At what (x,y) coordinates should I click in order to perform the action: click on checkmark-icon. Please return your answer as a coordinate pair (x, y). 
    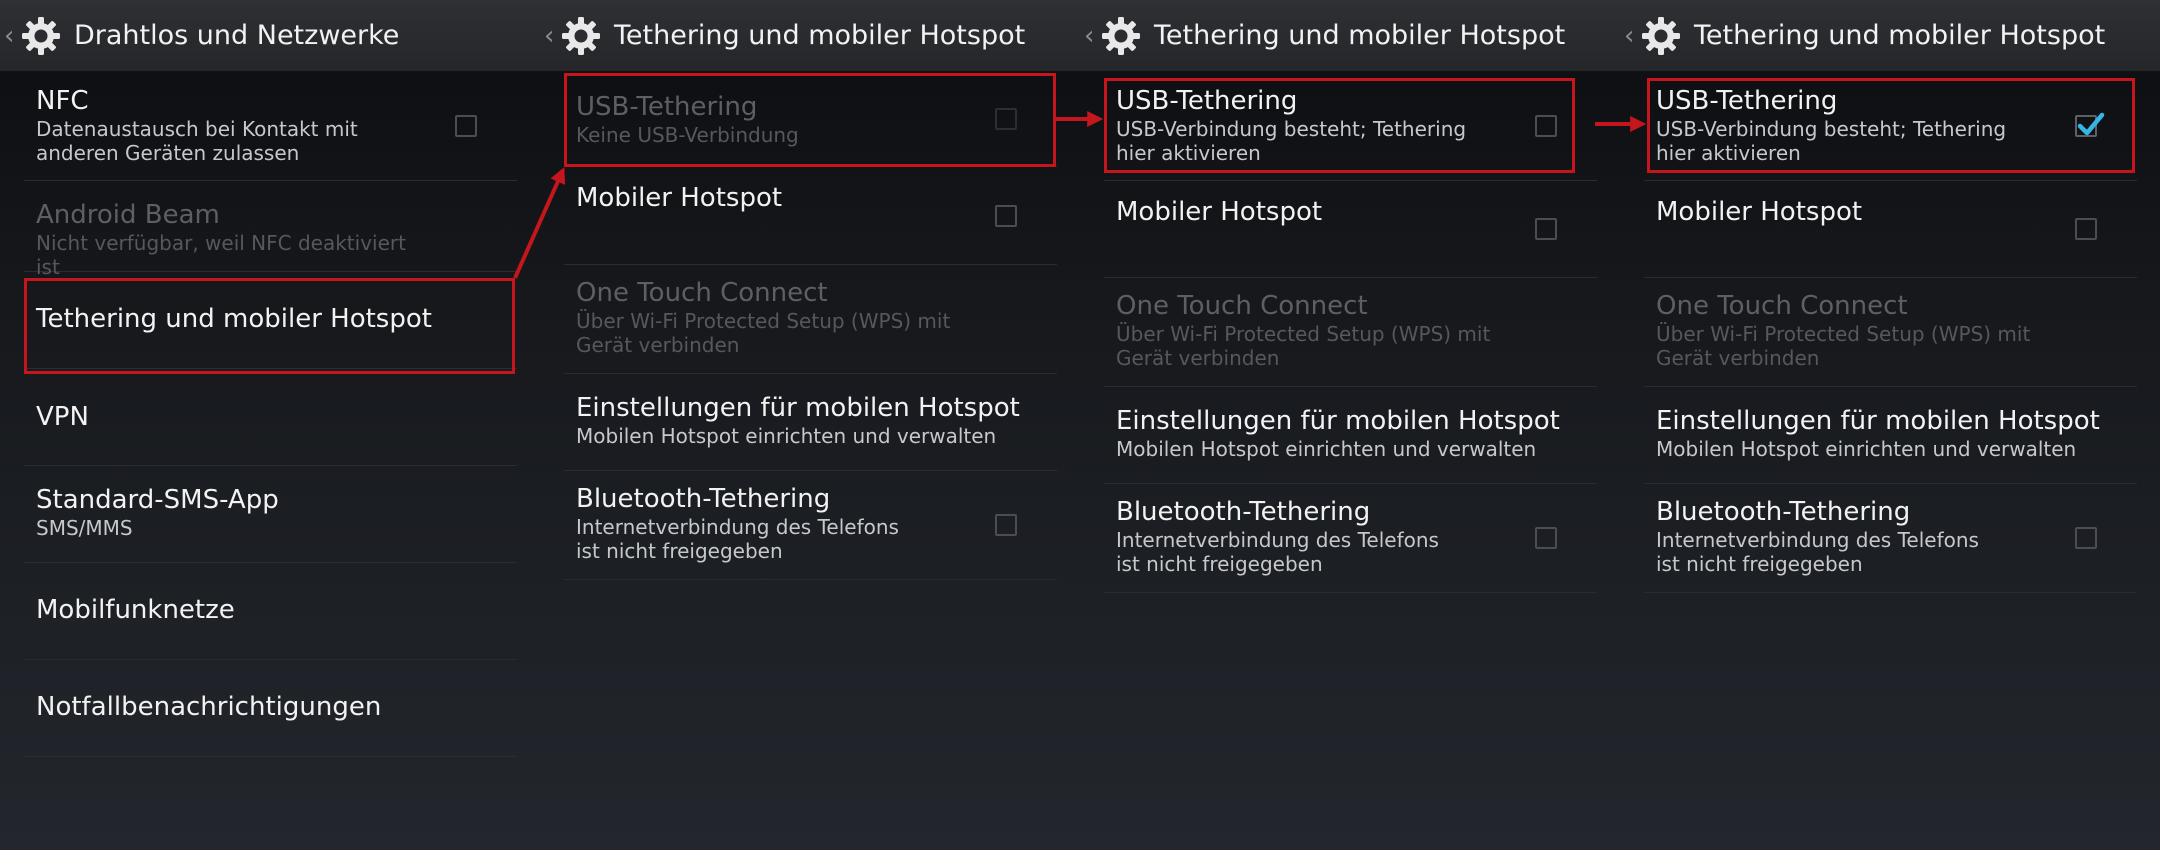
    Looking at the image, I should click on (2091, 123).